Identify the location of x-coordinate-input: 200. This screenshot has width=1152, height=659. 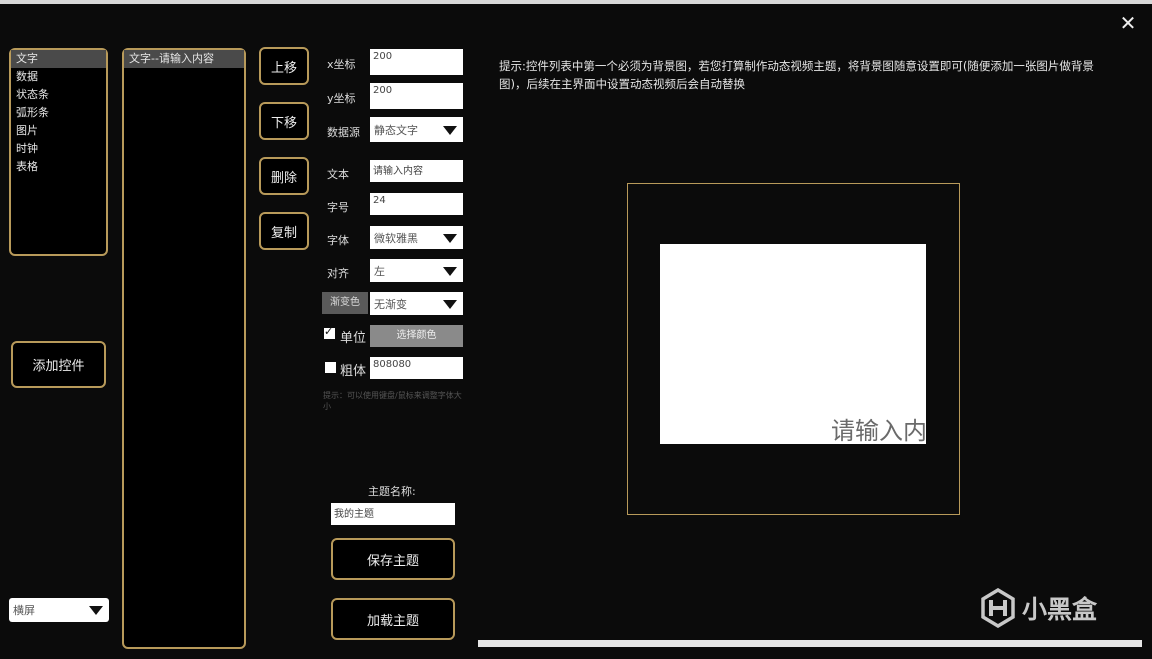
(416, 62).